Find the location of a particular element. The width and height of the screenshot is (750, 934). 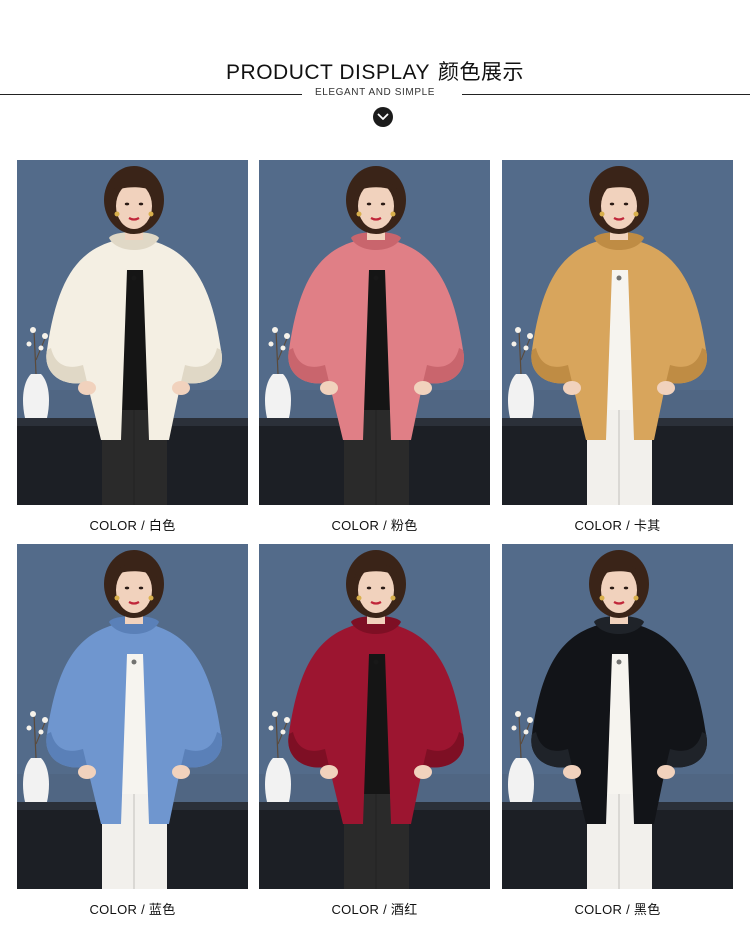

color-caption: COLOR / 卡其 is located at coordinates (617, 526).